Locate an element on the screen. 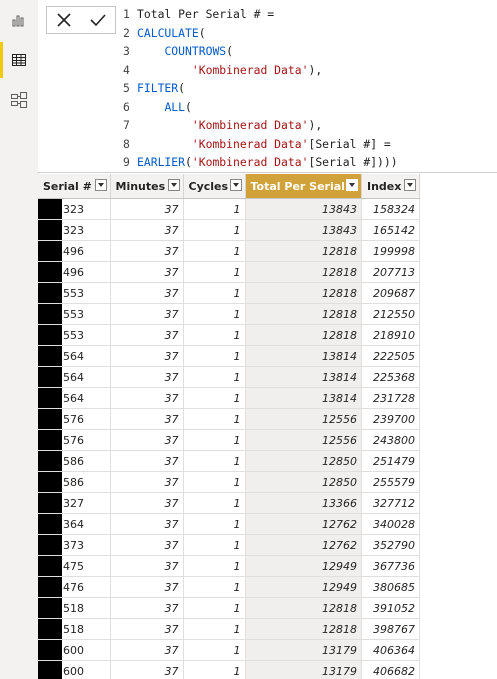 Image resolution: width=497 pixels, height=679 pixels. table-cell: 251479 is located at coordinates (390, 461).